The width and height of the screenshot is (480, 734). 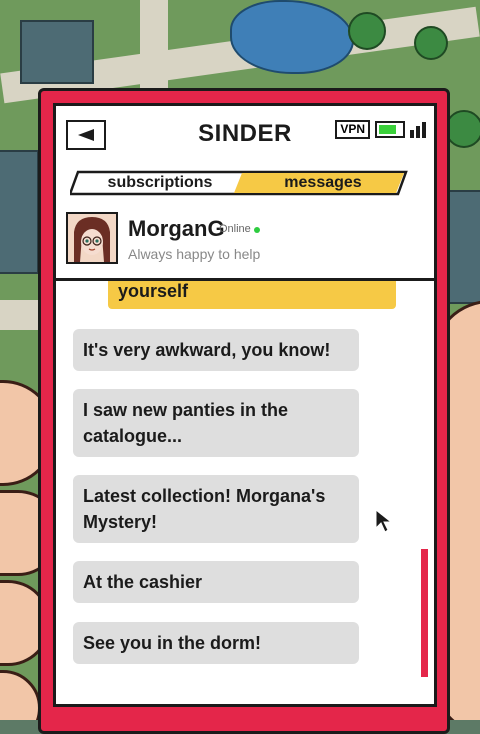 I want to click on scrollbar, so click(x=424, y=613).